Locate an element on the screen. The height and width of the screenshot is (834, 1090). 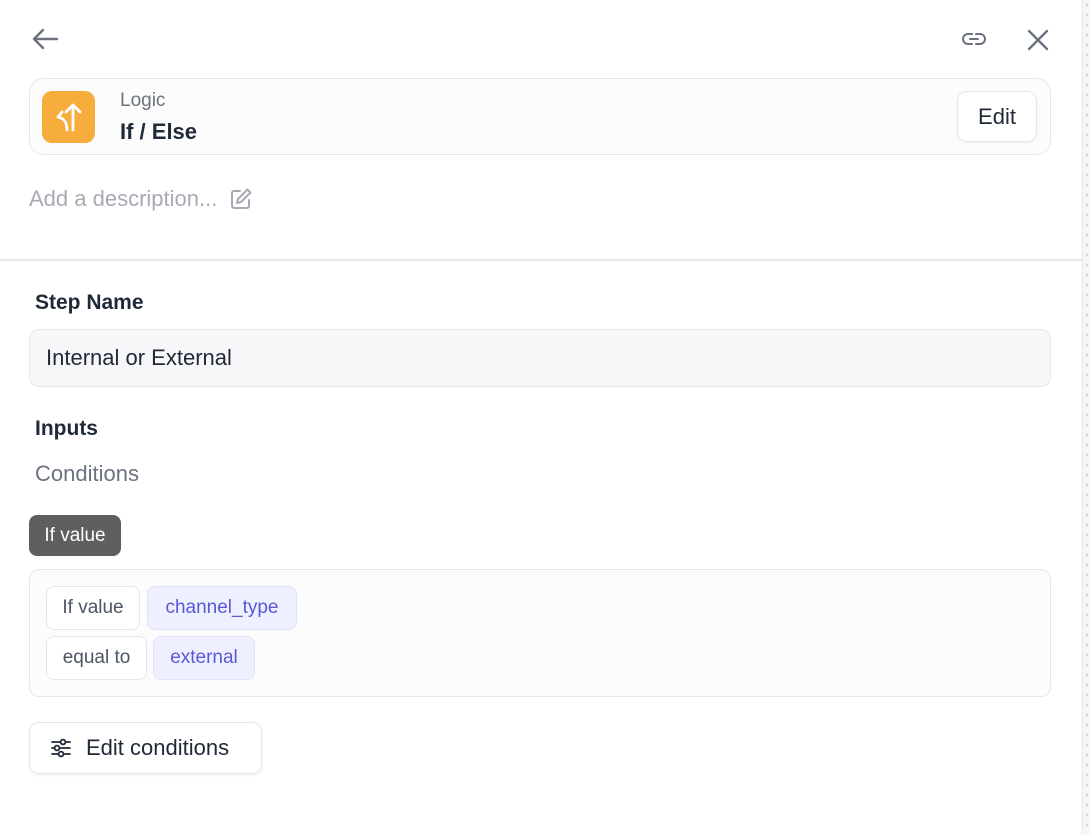
if-value-tag: If value is located at coordinates (75, 535).